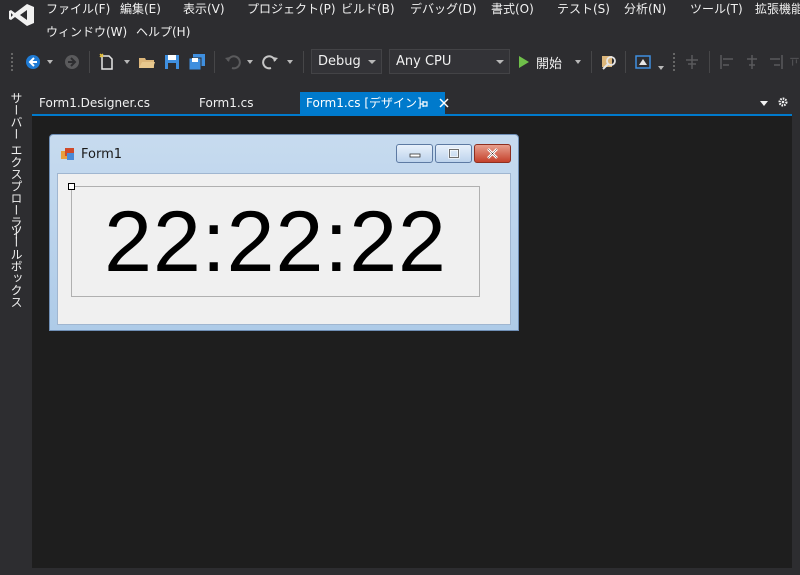 Image resolution: width=800 pixels, height=575 pixels. I want to click on solution-configuration-select: Debug, so click(346, 61).